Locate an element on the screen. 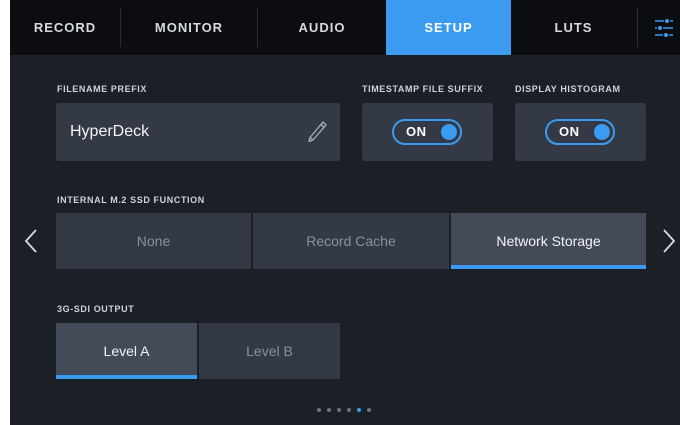 The image size is (680, 425). tab-record: RECORD is located at coordinates (65, 27).